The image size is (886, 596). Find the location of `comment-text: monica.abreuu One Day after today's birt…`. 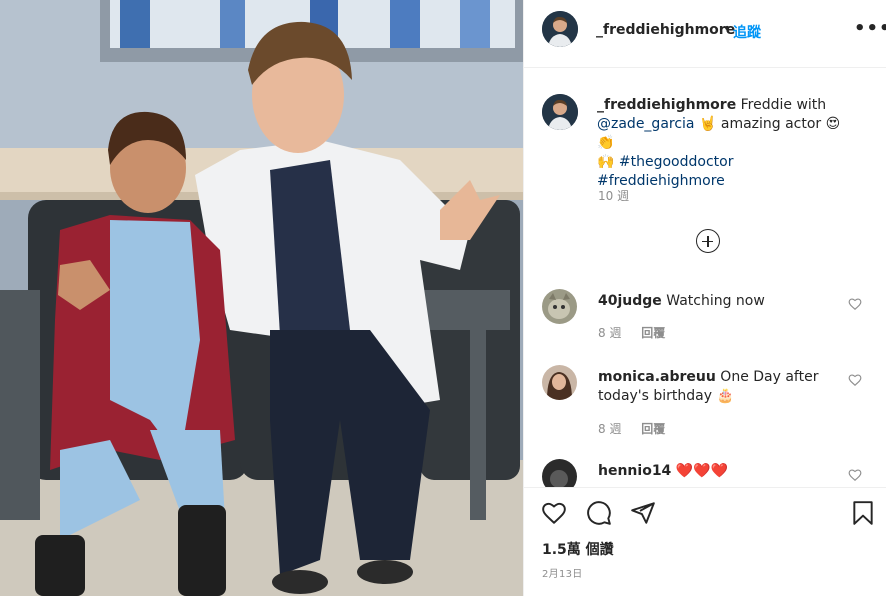

comment-text: monica.abreuu One Day after today's birt… is located at coordinates (708, 386).